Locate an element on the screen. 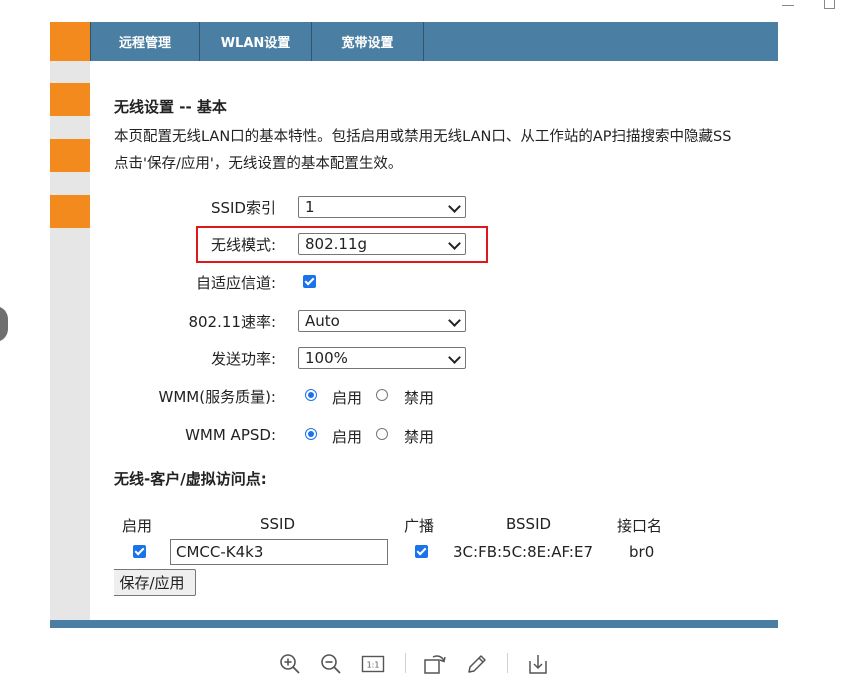 Image resolution: width=860 pixels, height=689 pixels. description-line: 点击'保存/应用'，无线设置的基本配置生效。 is located at coordinates (258, 164).